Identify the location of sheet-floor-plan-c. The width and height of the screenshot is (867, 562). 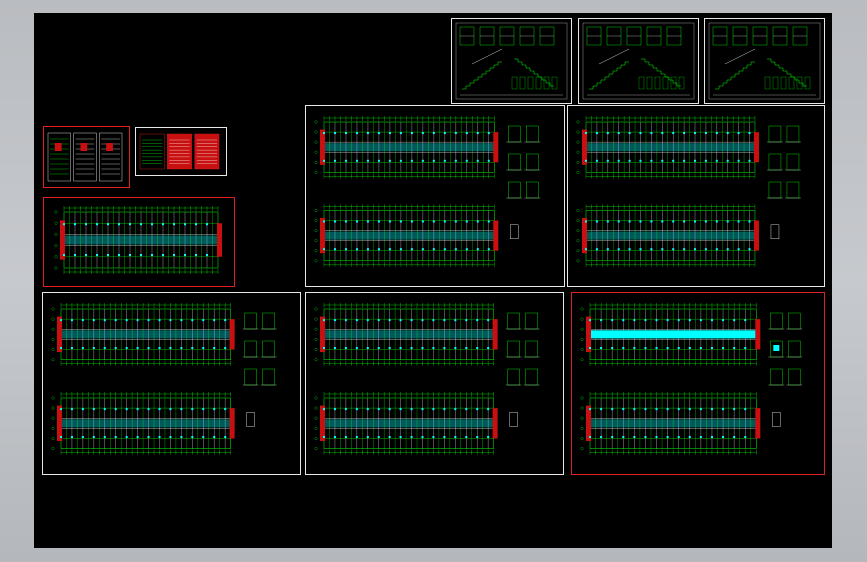
(171, 383).